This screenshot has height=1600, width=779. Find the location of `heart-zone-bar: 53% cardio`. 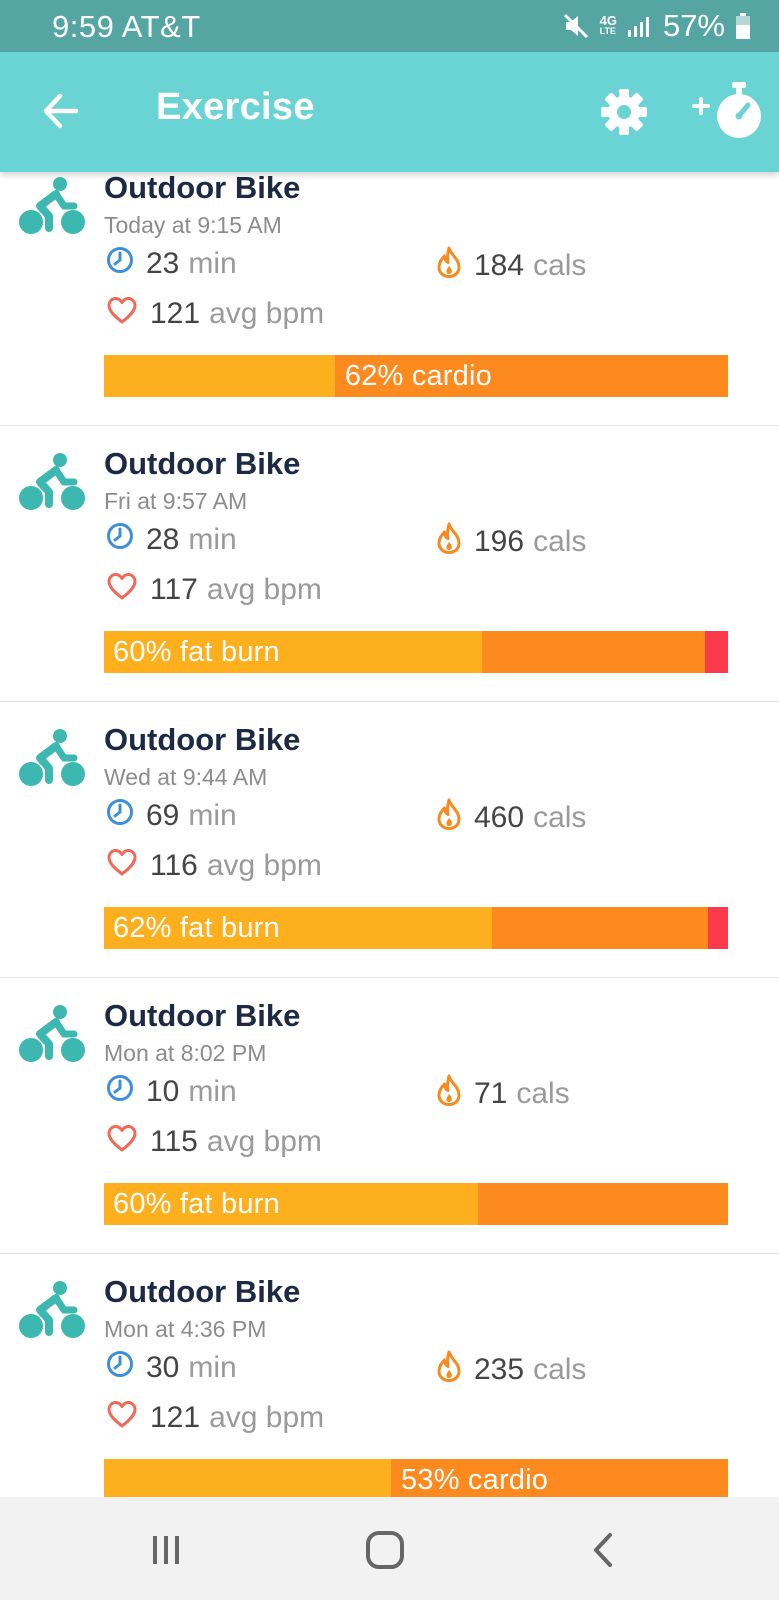

heart-zone-bar: 53% cardio is located at coordinates (416, 1478).